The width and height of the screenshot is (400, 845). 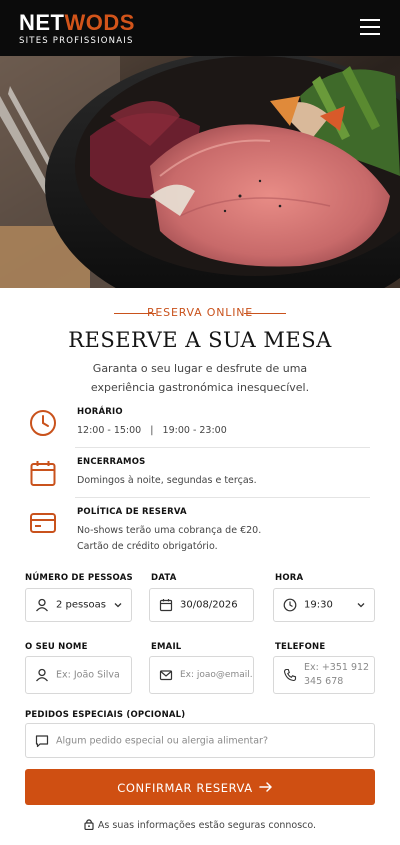 I want to click on info-closed-text: Domingos à noite, segundas e terças., so click(x=167, y=480).